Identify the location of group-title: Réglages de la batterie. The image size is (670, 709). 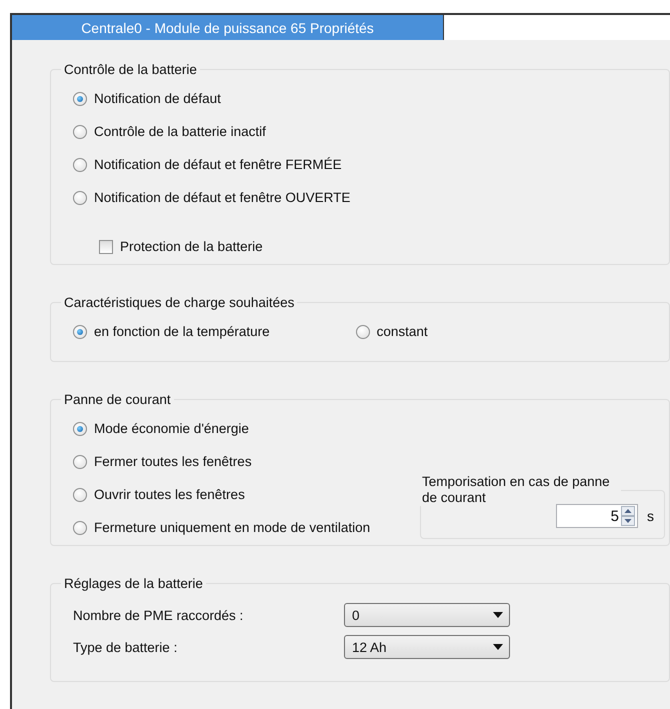
(133, 583).